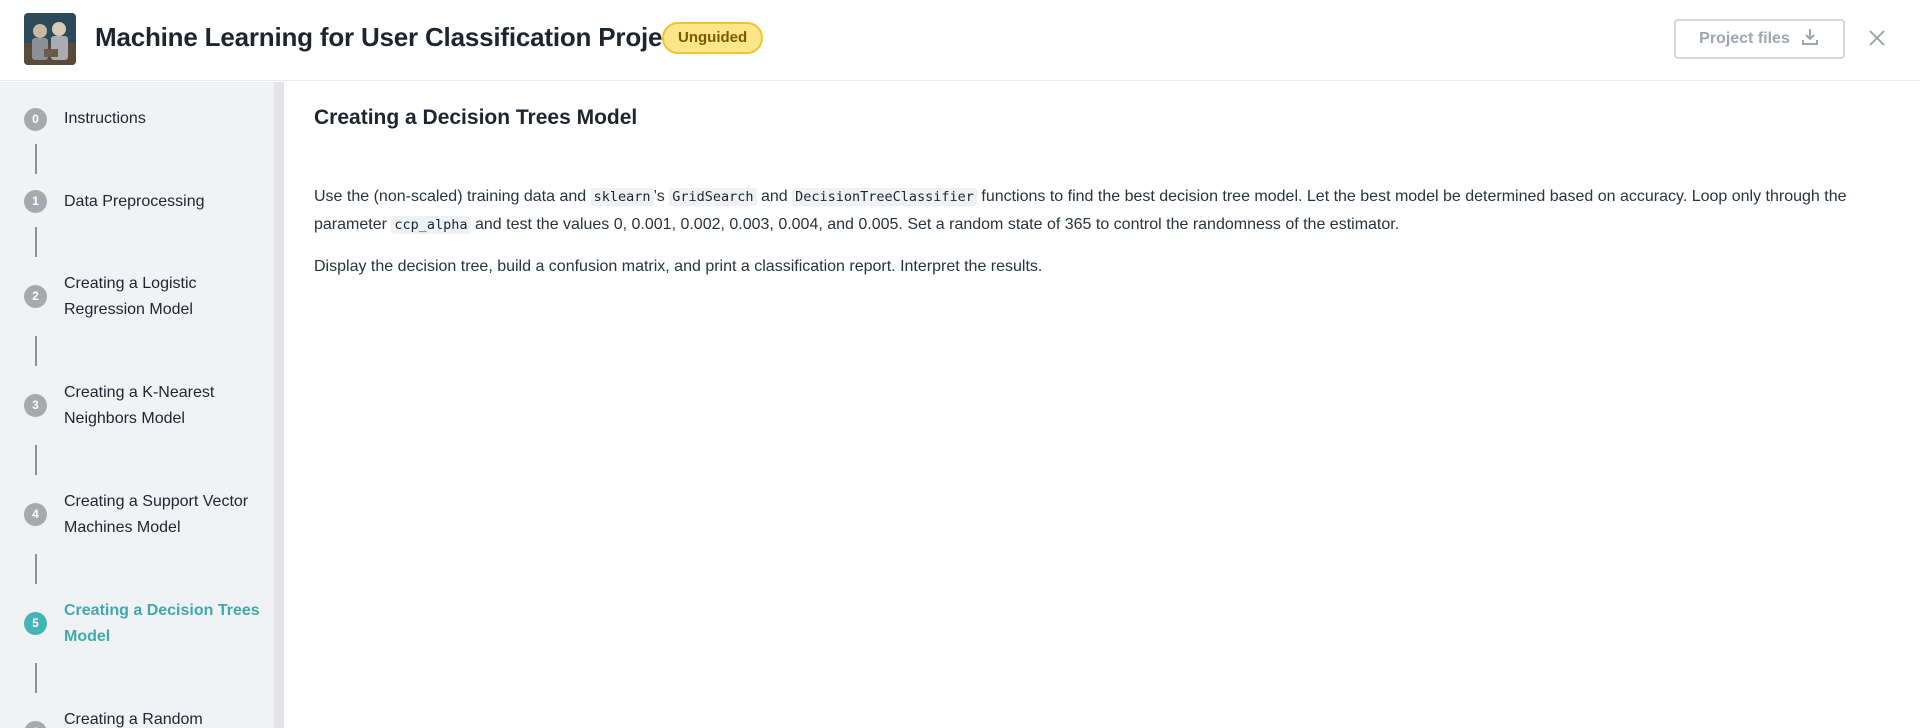 This screenshot has width=1928, height=728. What do you see at coordinates (452, 196) in the screenshot?
I see `text: Use the (non-scaled) training data and` at bounding box center [452, 196].